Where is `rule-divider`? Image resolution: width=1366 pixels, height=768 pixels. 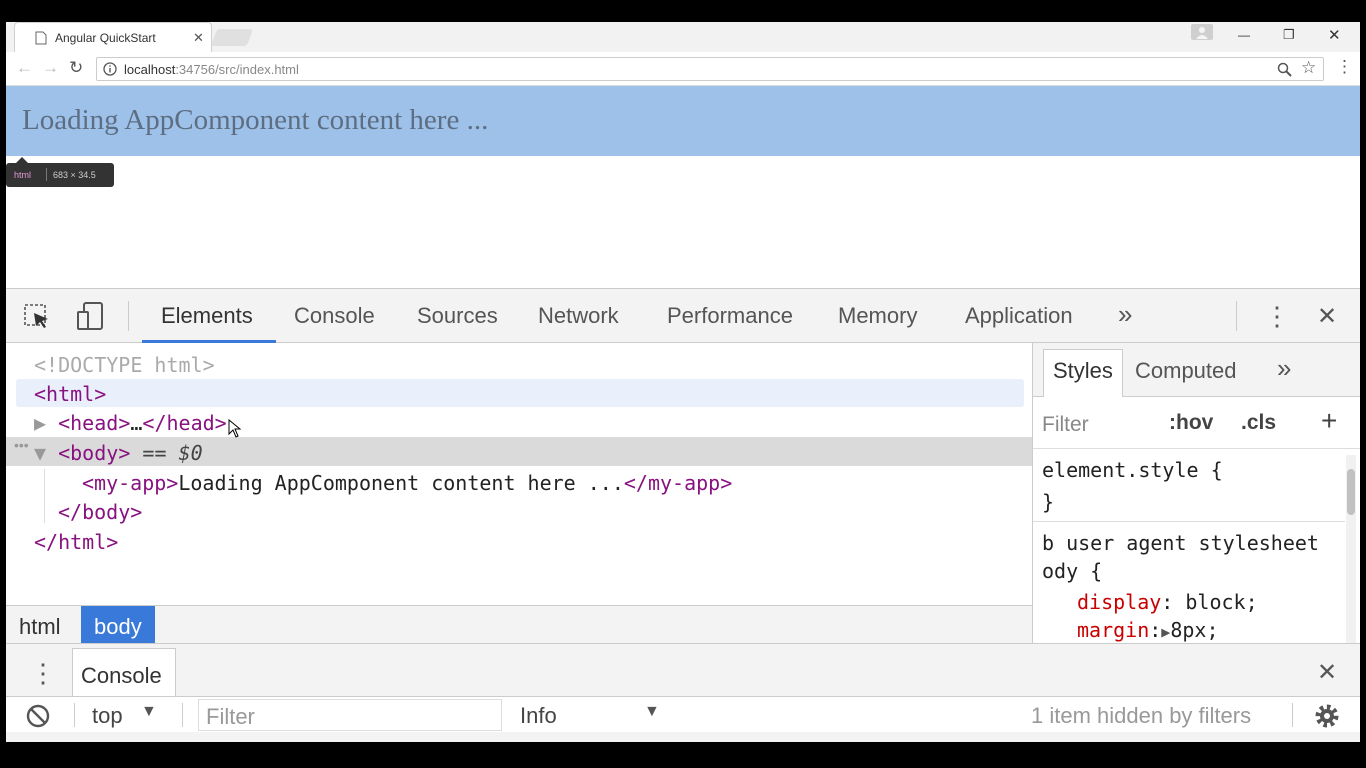 rule-divider is located at coordinates (1189, 521).